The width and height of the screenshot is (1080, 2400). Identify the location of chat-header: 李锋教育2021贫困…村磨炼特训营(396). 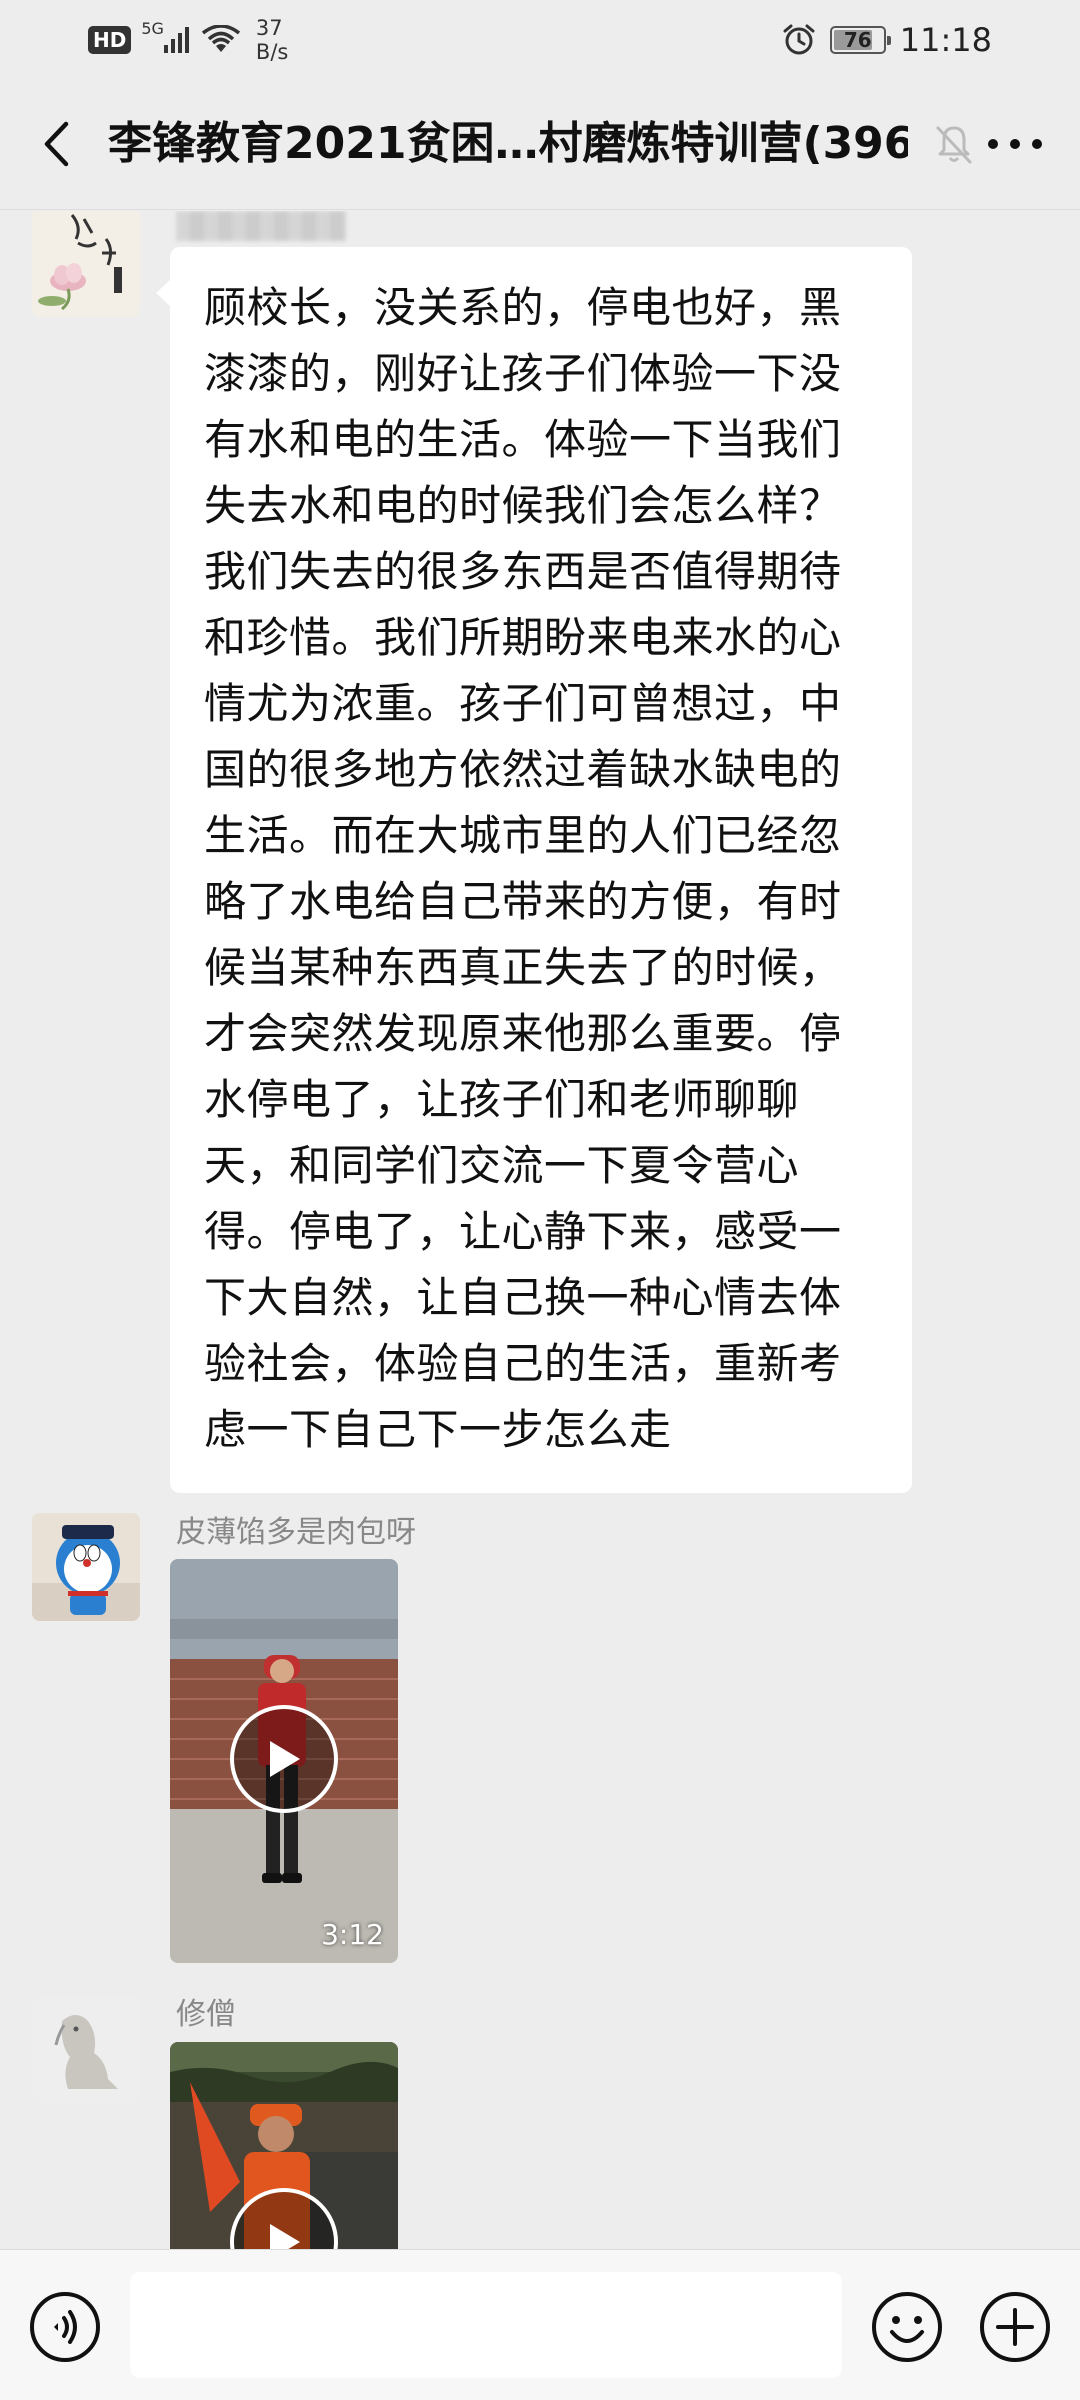
(540, 145).